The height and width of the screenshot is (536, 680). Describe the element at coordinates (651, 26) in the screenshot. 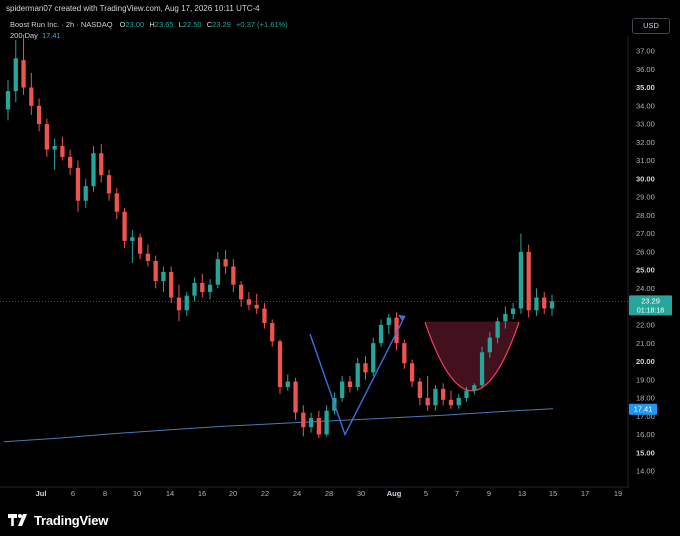

I see `currency-button: USD` at that location.